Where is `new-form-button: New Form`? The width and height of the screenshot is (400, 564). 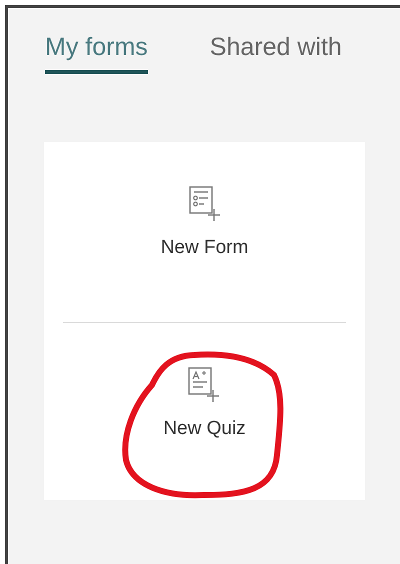
new-form-button: New Form is located at coordinates (204, 223).